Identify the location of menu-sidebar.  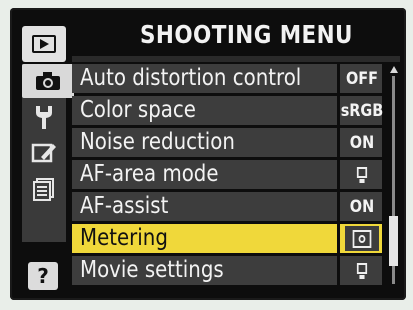
(48, 153).